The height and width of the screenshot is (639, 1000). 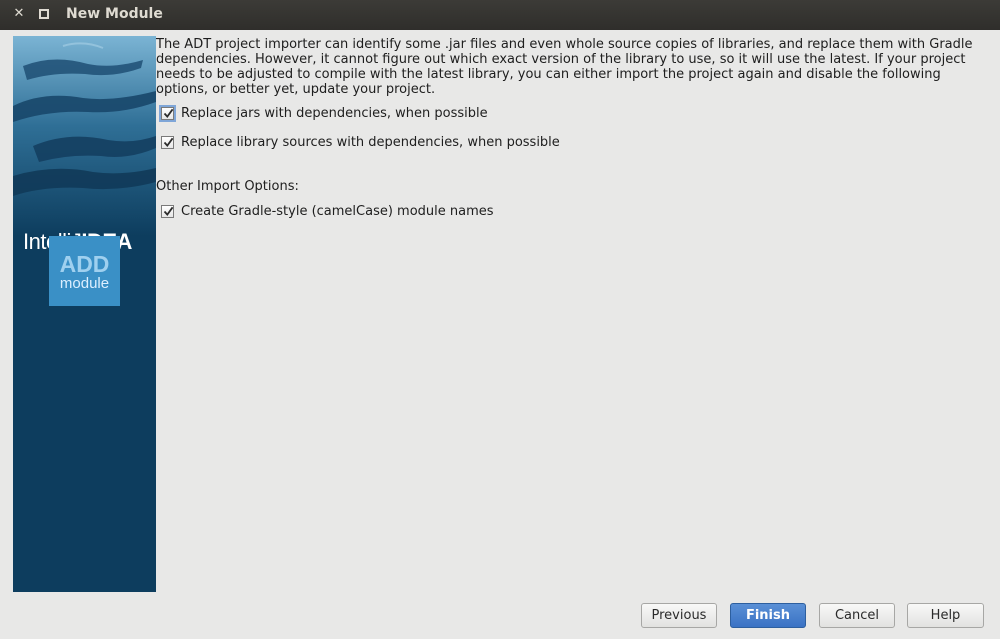 I want to click on checkbox-camelcase-names, so click(x=167, y=211).